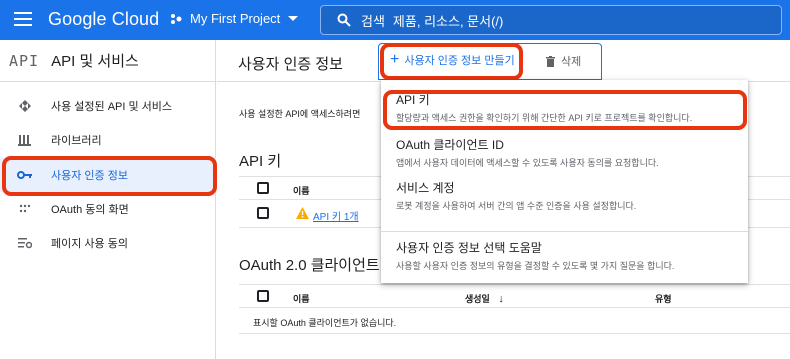 This screenshot has height=359, width=790. I want to click on key-icon, so click(25, 175).